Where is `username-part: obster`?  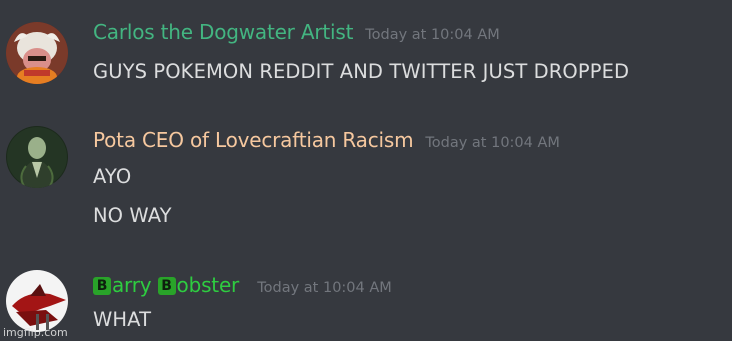
username-part: obster is located at coordinates (208, 285).